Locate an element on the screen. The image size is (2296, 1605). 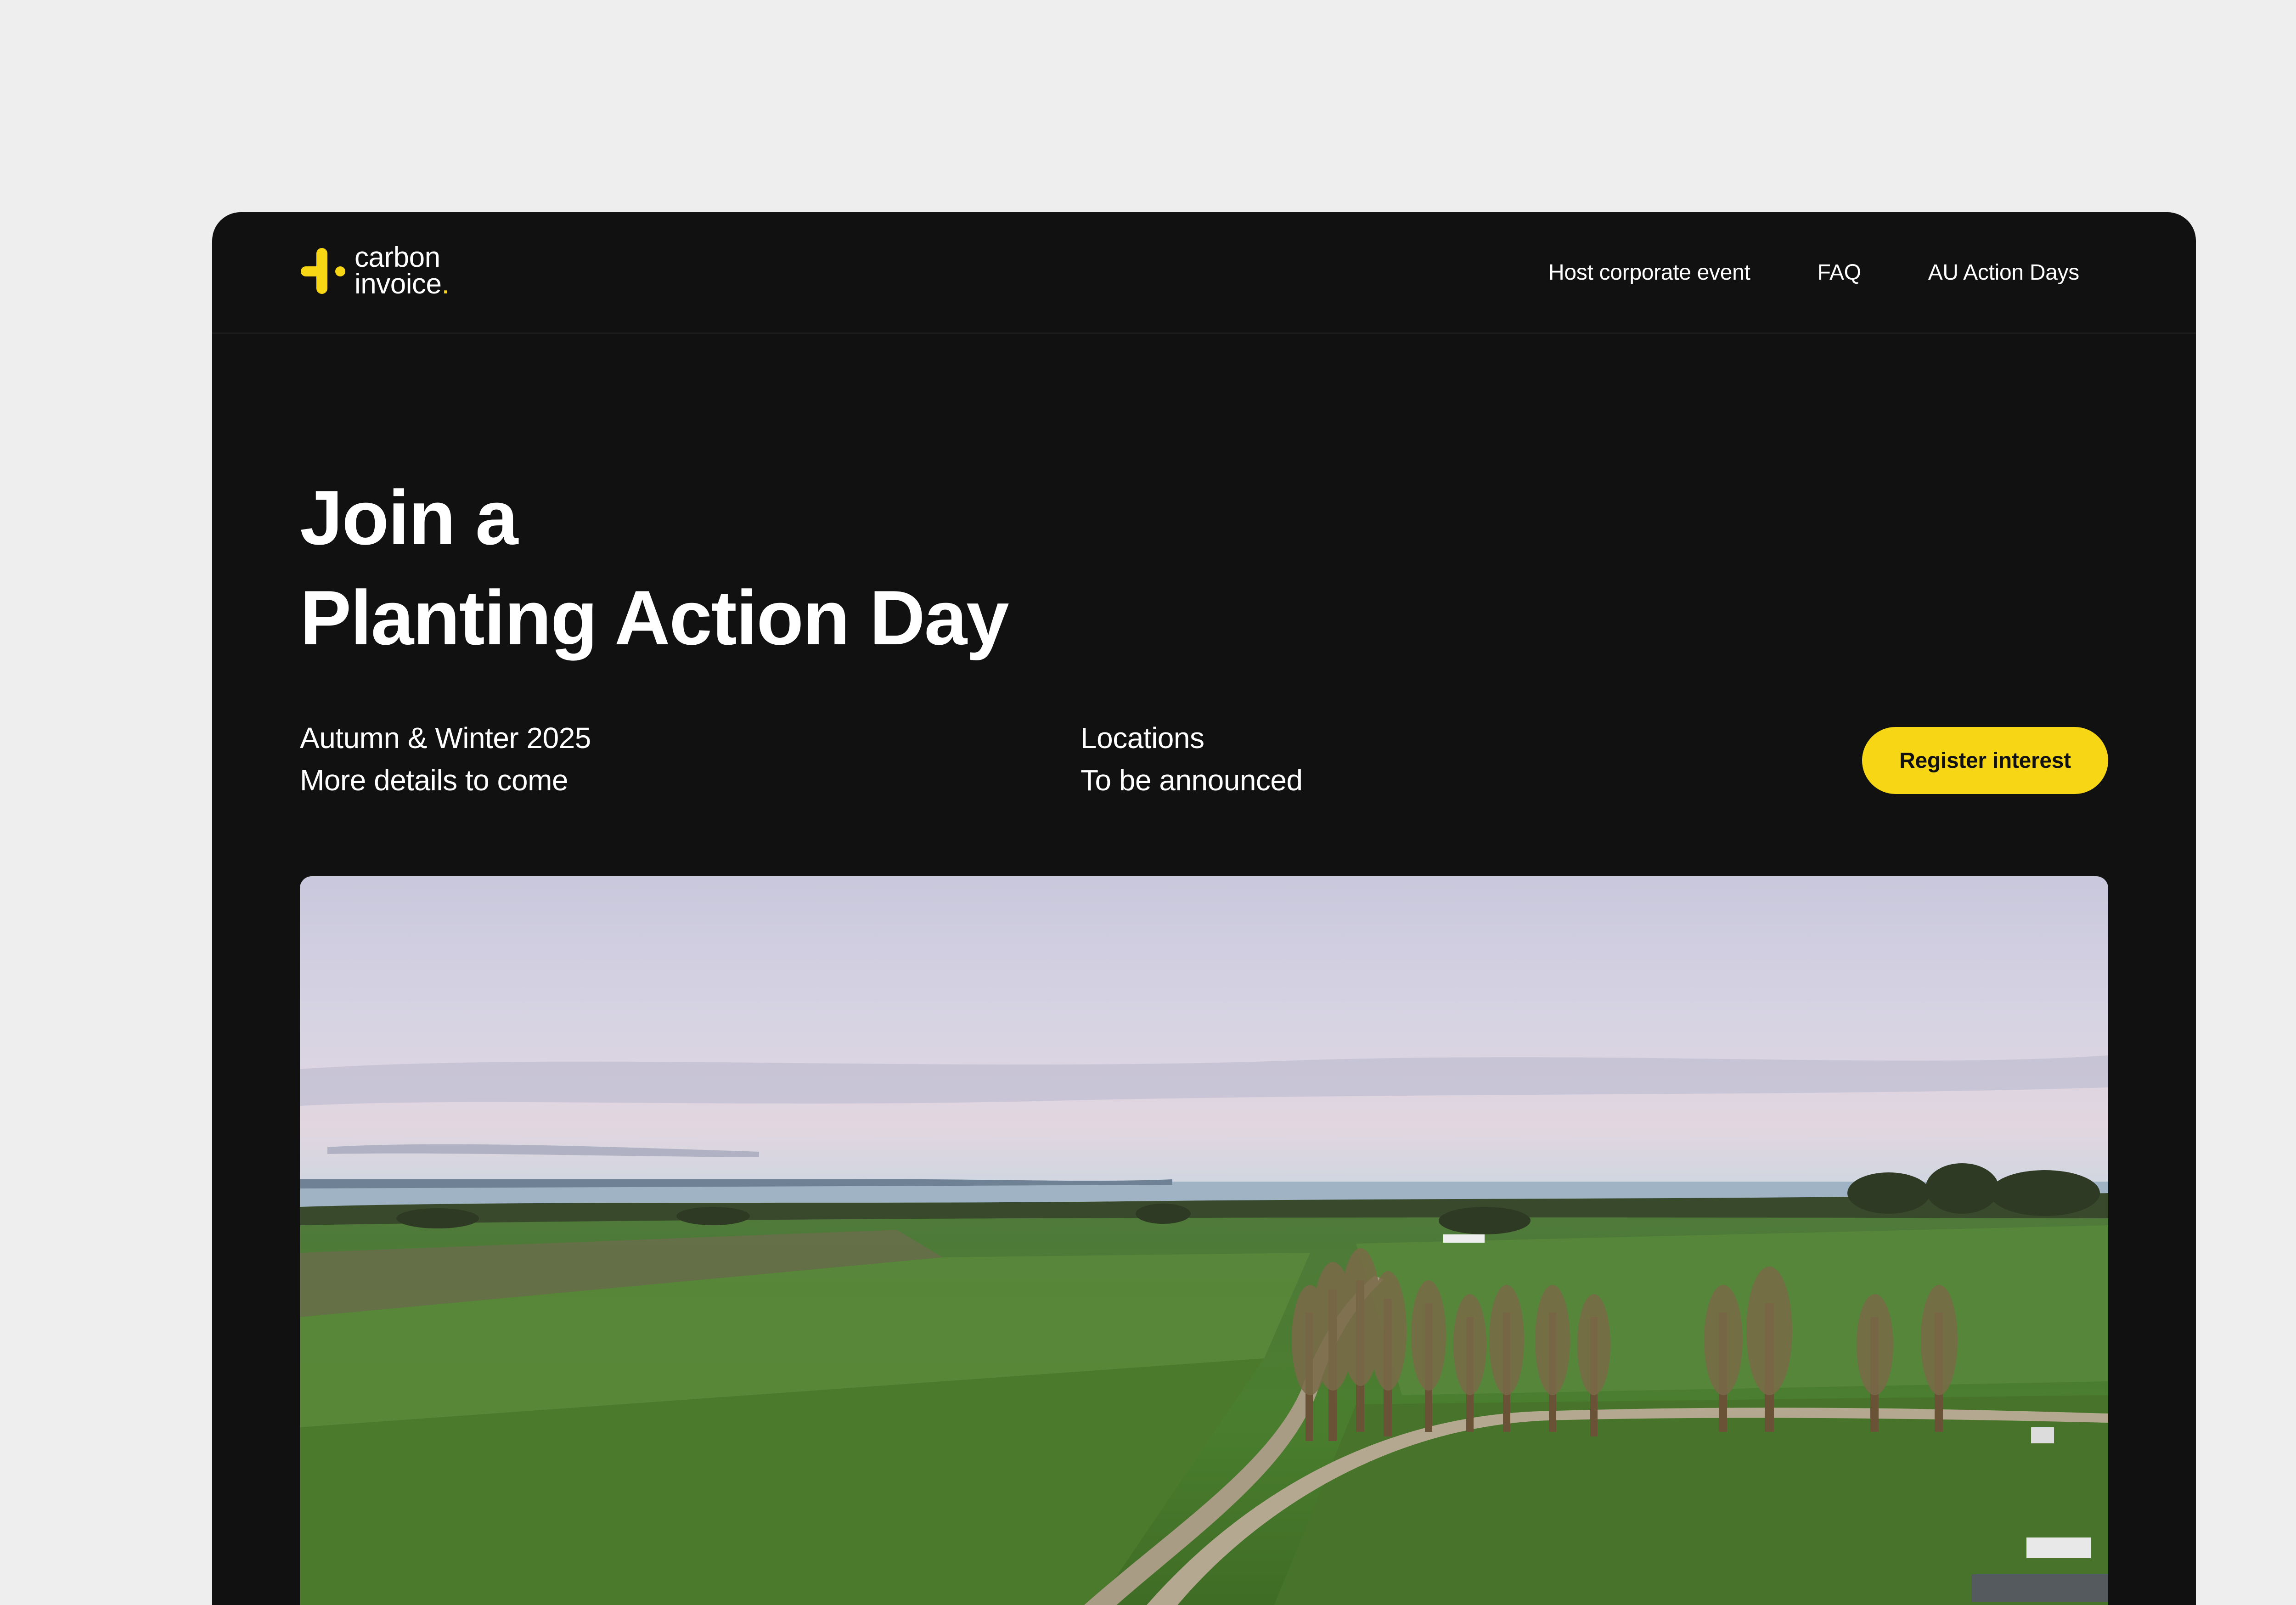
event-locations: Locations To be announced is located at coordinates (1191, 759).